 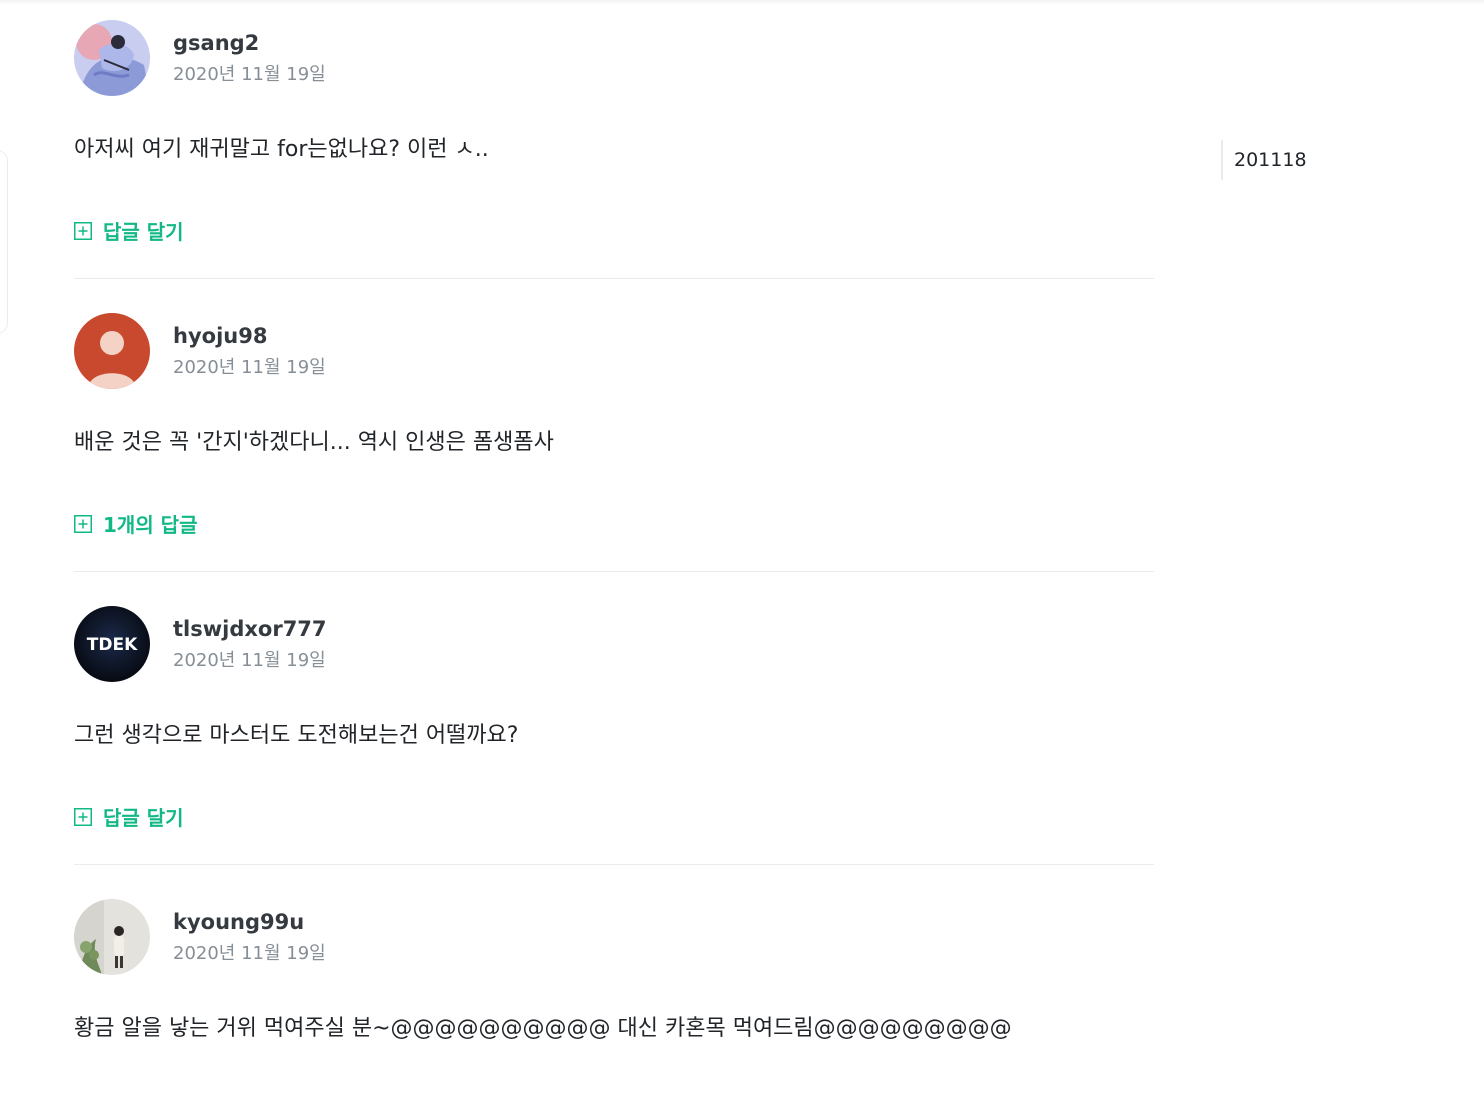 I want to click on reply-count-label: 1개의 답글, so click(x=150, y=525).